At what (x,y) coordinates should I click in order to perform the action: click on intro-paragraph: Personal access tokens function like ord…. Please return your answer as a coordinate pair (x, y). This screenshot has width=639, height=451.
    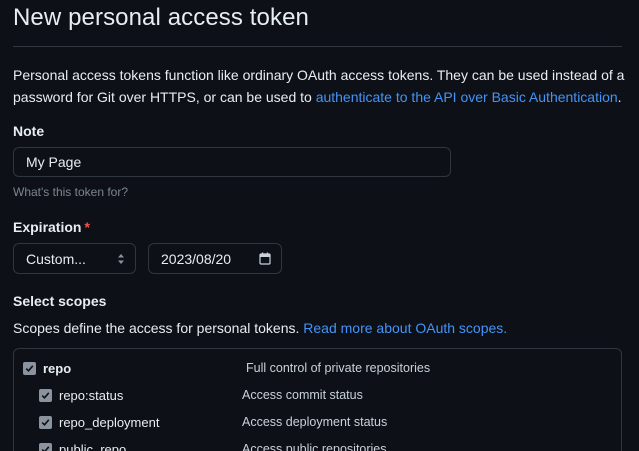
    Looking at the image, I should click on (320, 86).